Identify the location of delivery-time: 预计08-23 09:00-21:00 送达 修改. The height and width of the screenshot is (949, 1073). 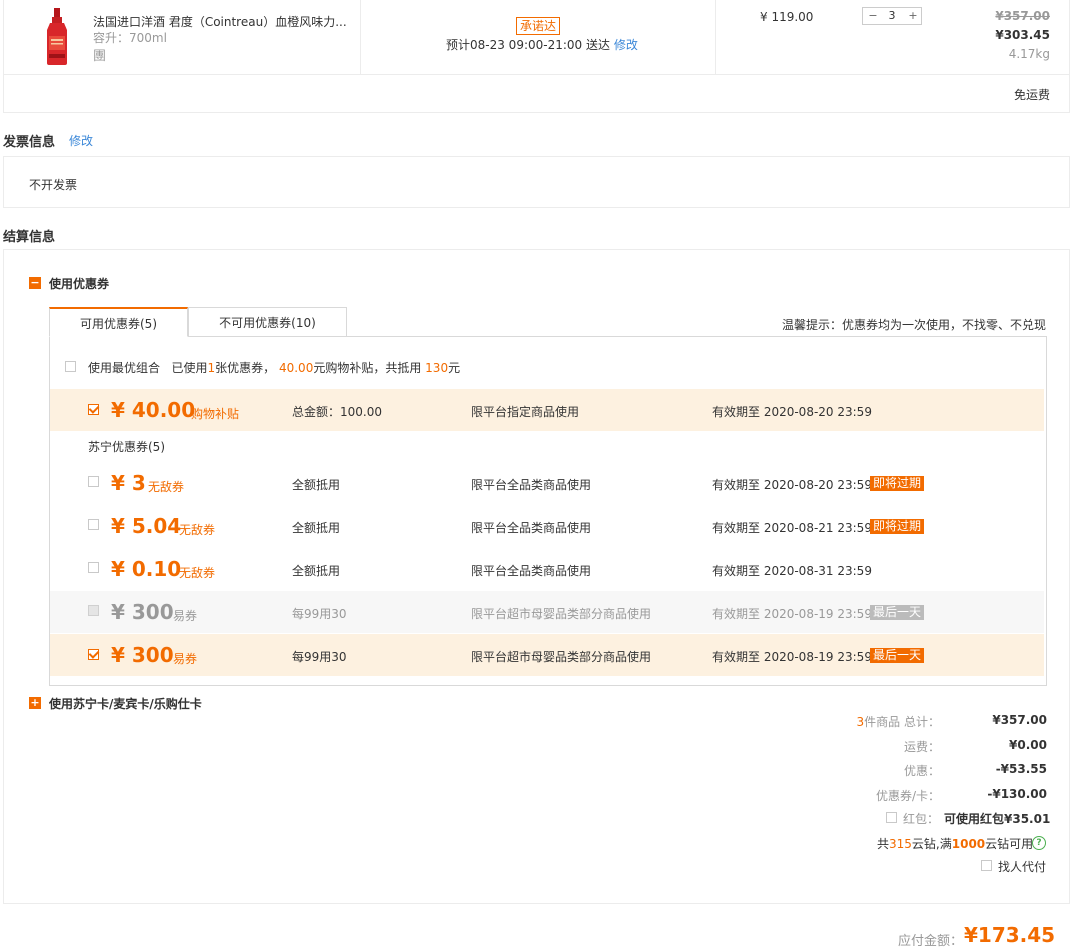
(542, 44).